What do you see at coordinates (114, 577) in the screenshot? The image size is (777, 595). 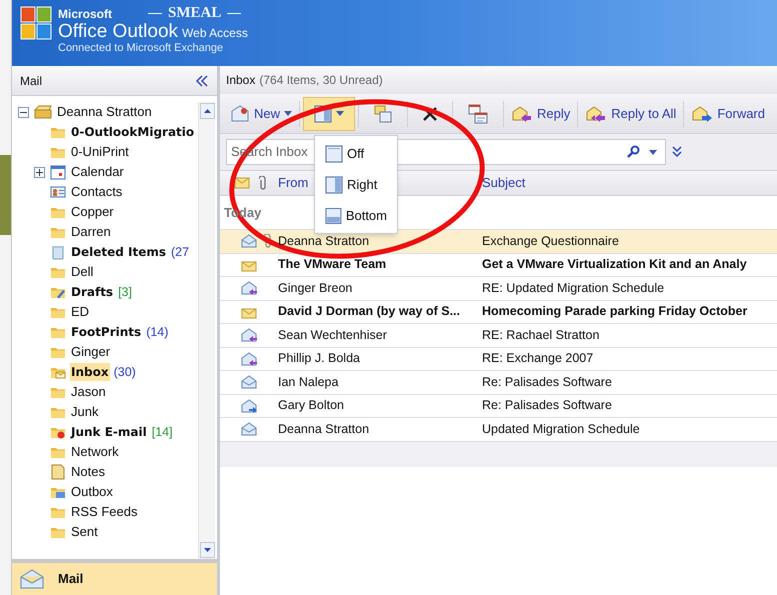 I see `mail-nav-button: Mail` at bounding box center [114, 577].